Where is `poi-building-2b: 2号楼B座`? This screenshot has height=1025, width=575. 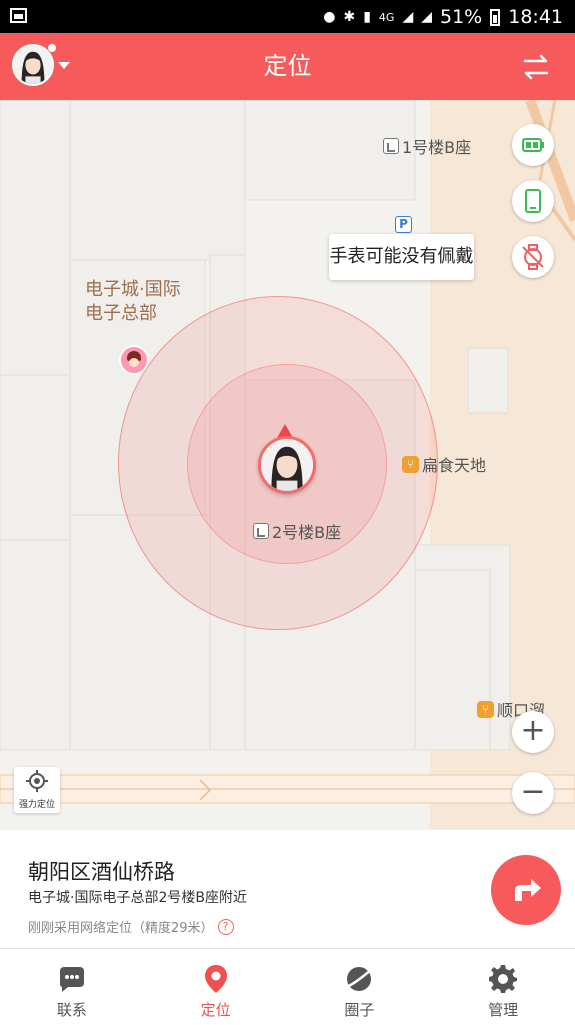
poi-building-2b: 2号楼B座 is located at coordinates (297, 531).